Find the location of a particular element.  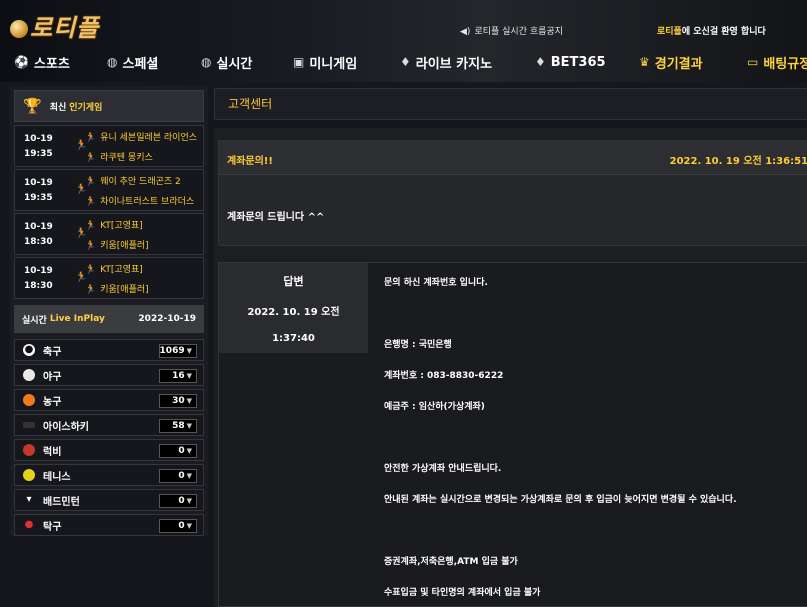

nav-sports: ⚽ 스포츠 is located at coordinates (42, 62).